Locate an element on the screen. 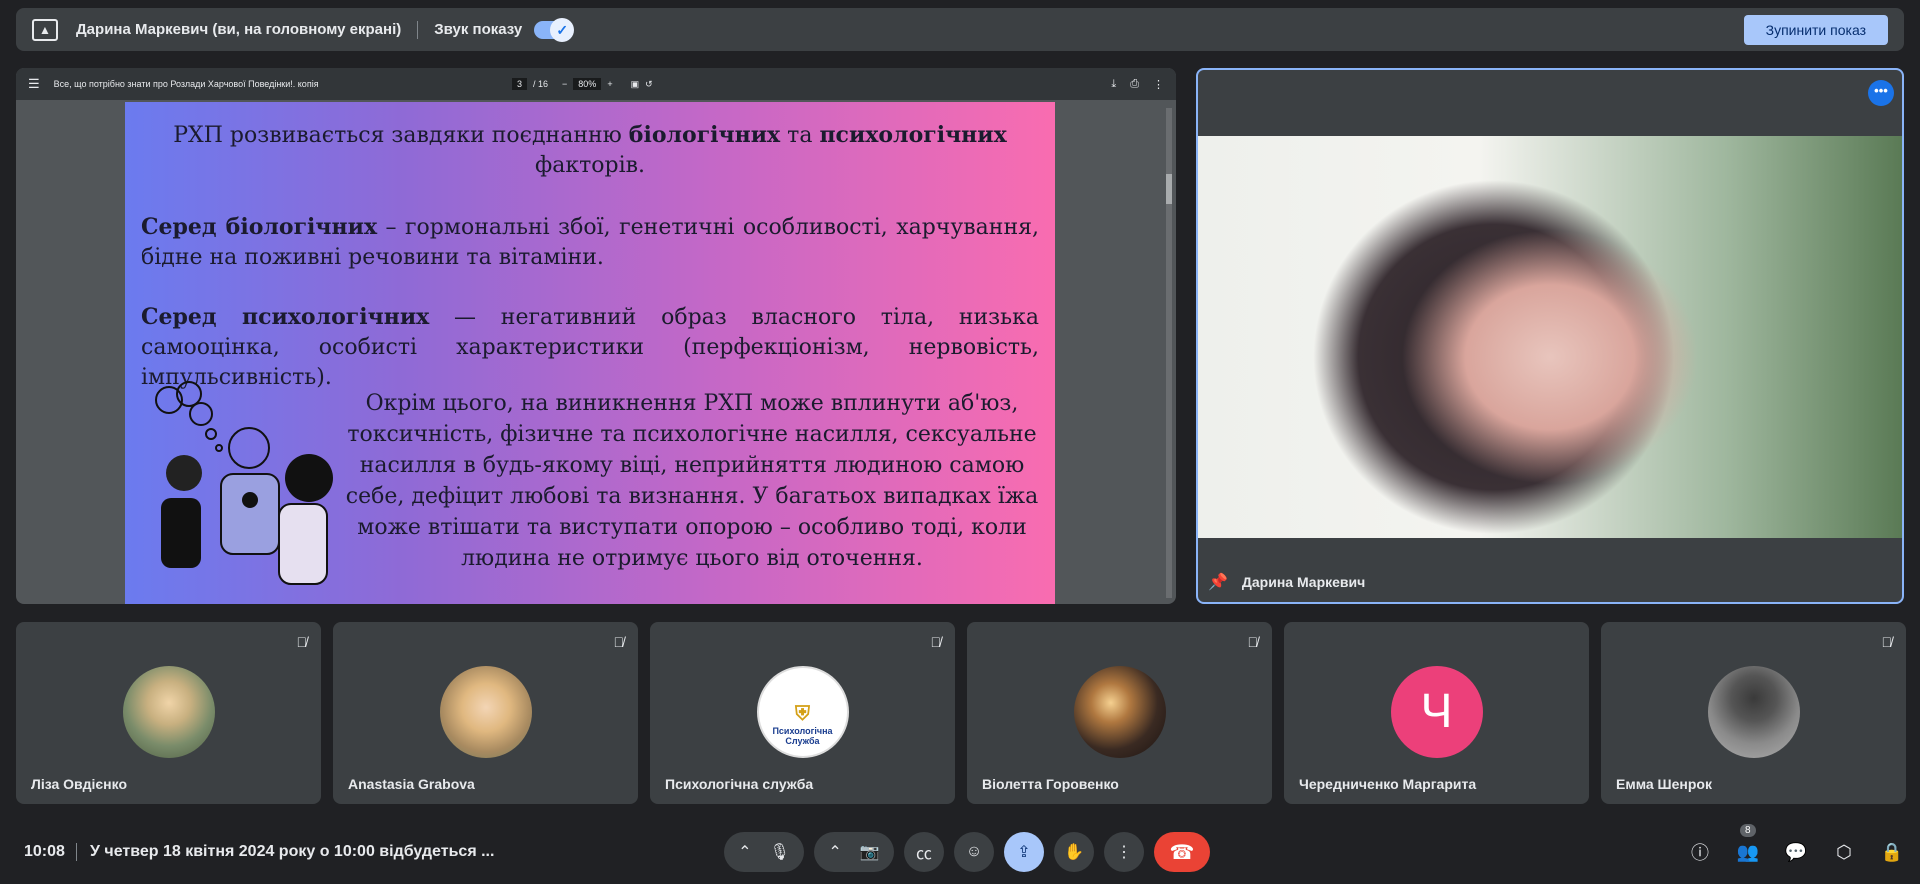 The image size is (1920, 884). bold-text: психологічних is located at coordinates (913, 135).